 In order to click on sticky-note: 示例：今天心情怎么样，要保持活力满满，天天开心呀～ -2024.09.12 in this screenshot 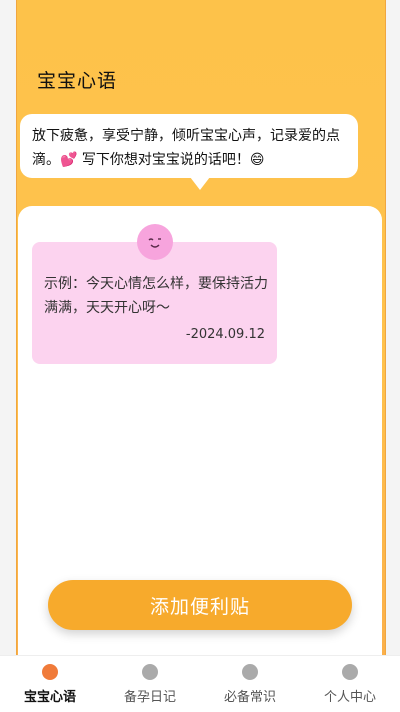, I will do `click(154, 303)`.